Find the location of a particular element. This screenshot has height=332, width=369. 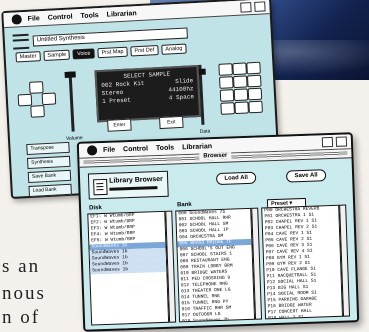

lcd-line-4-right: 4 Space is located at coordinates (181, 97).